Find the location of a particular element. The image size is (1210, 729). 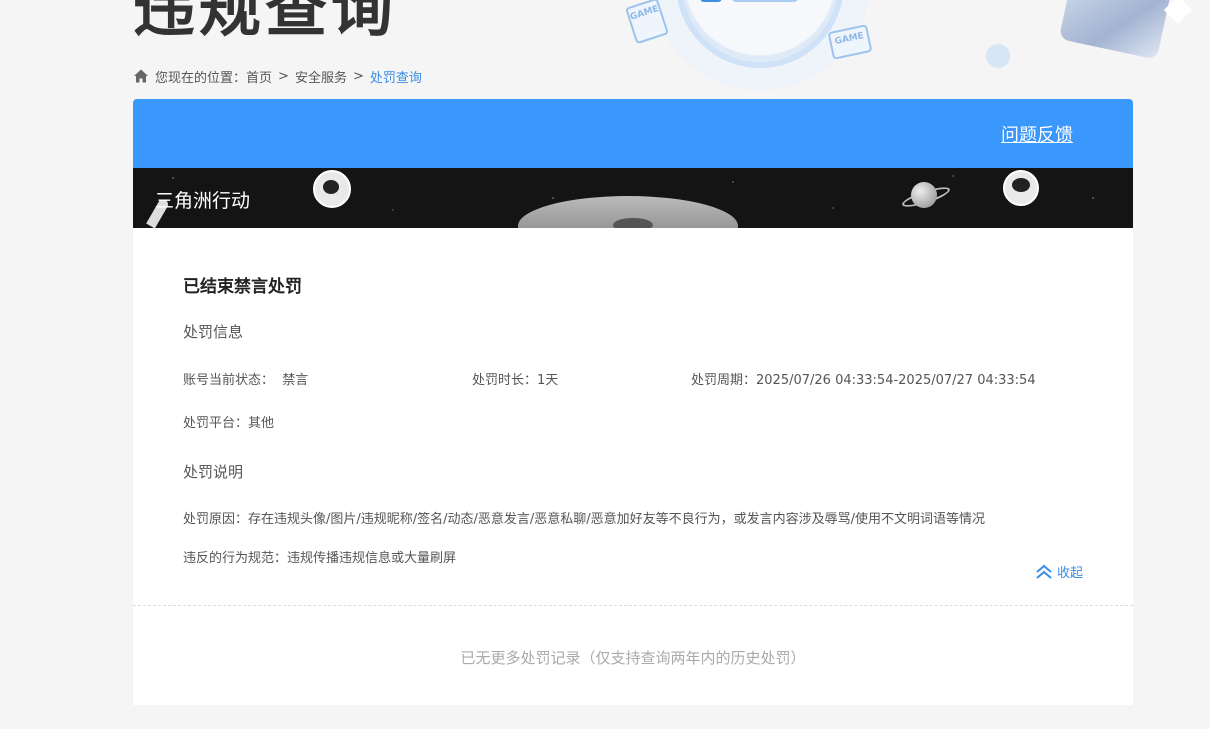

collapse-label: 收起 is located at coordinates (1069, 573).